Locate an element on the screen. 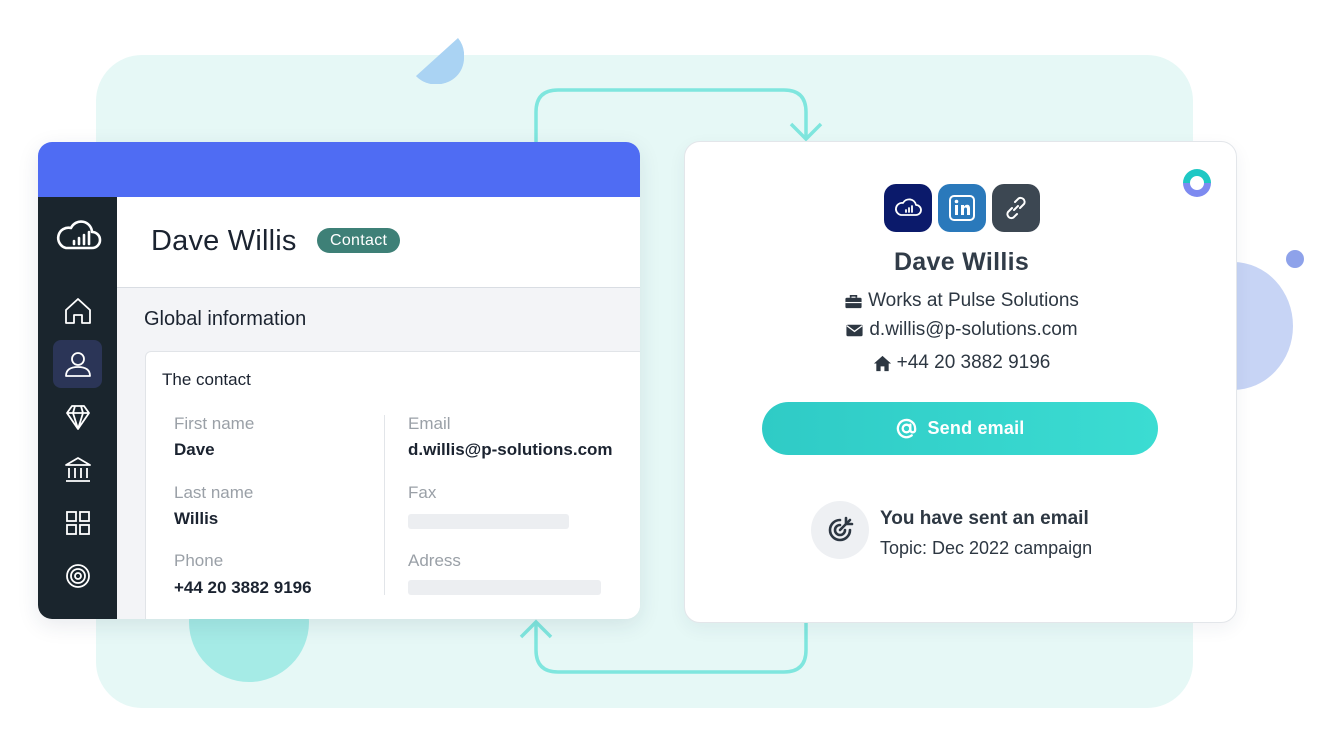  section-title: Global information is located at coordinates (225, 319).